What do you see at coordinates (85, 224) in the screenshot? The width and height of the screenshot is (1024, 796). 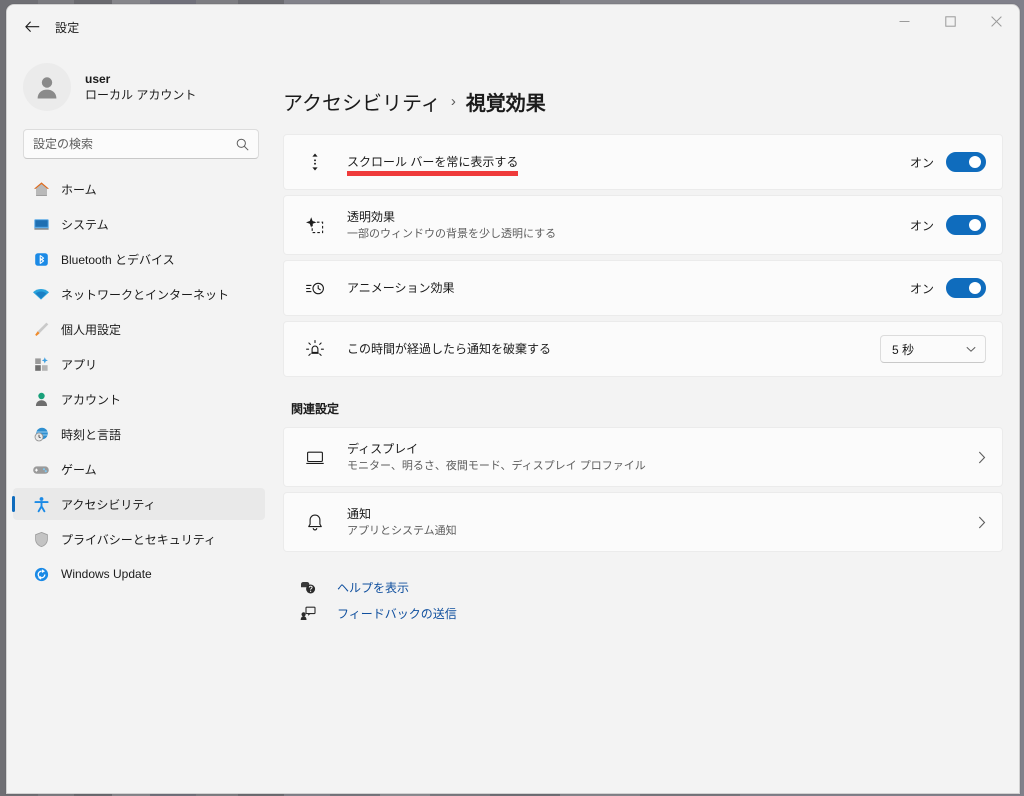 I see `sidebar-item-label: システム` at bounding box center [85, 224].